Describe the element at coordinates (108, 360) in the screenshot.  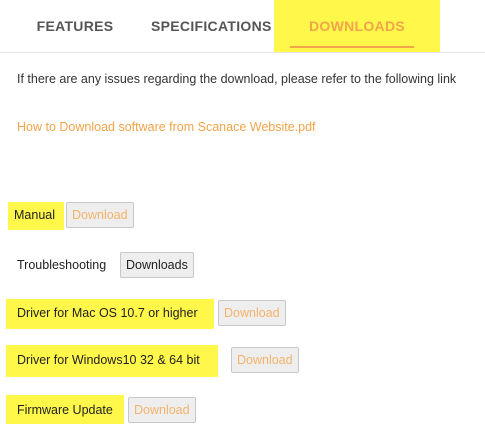
I see `download-label-windows-driver: Driver for Windows10 32 & 64 bit` at that location.